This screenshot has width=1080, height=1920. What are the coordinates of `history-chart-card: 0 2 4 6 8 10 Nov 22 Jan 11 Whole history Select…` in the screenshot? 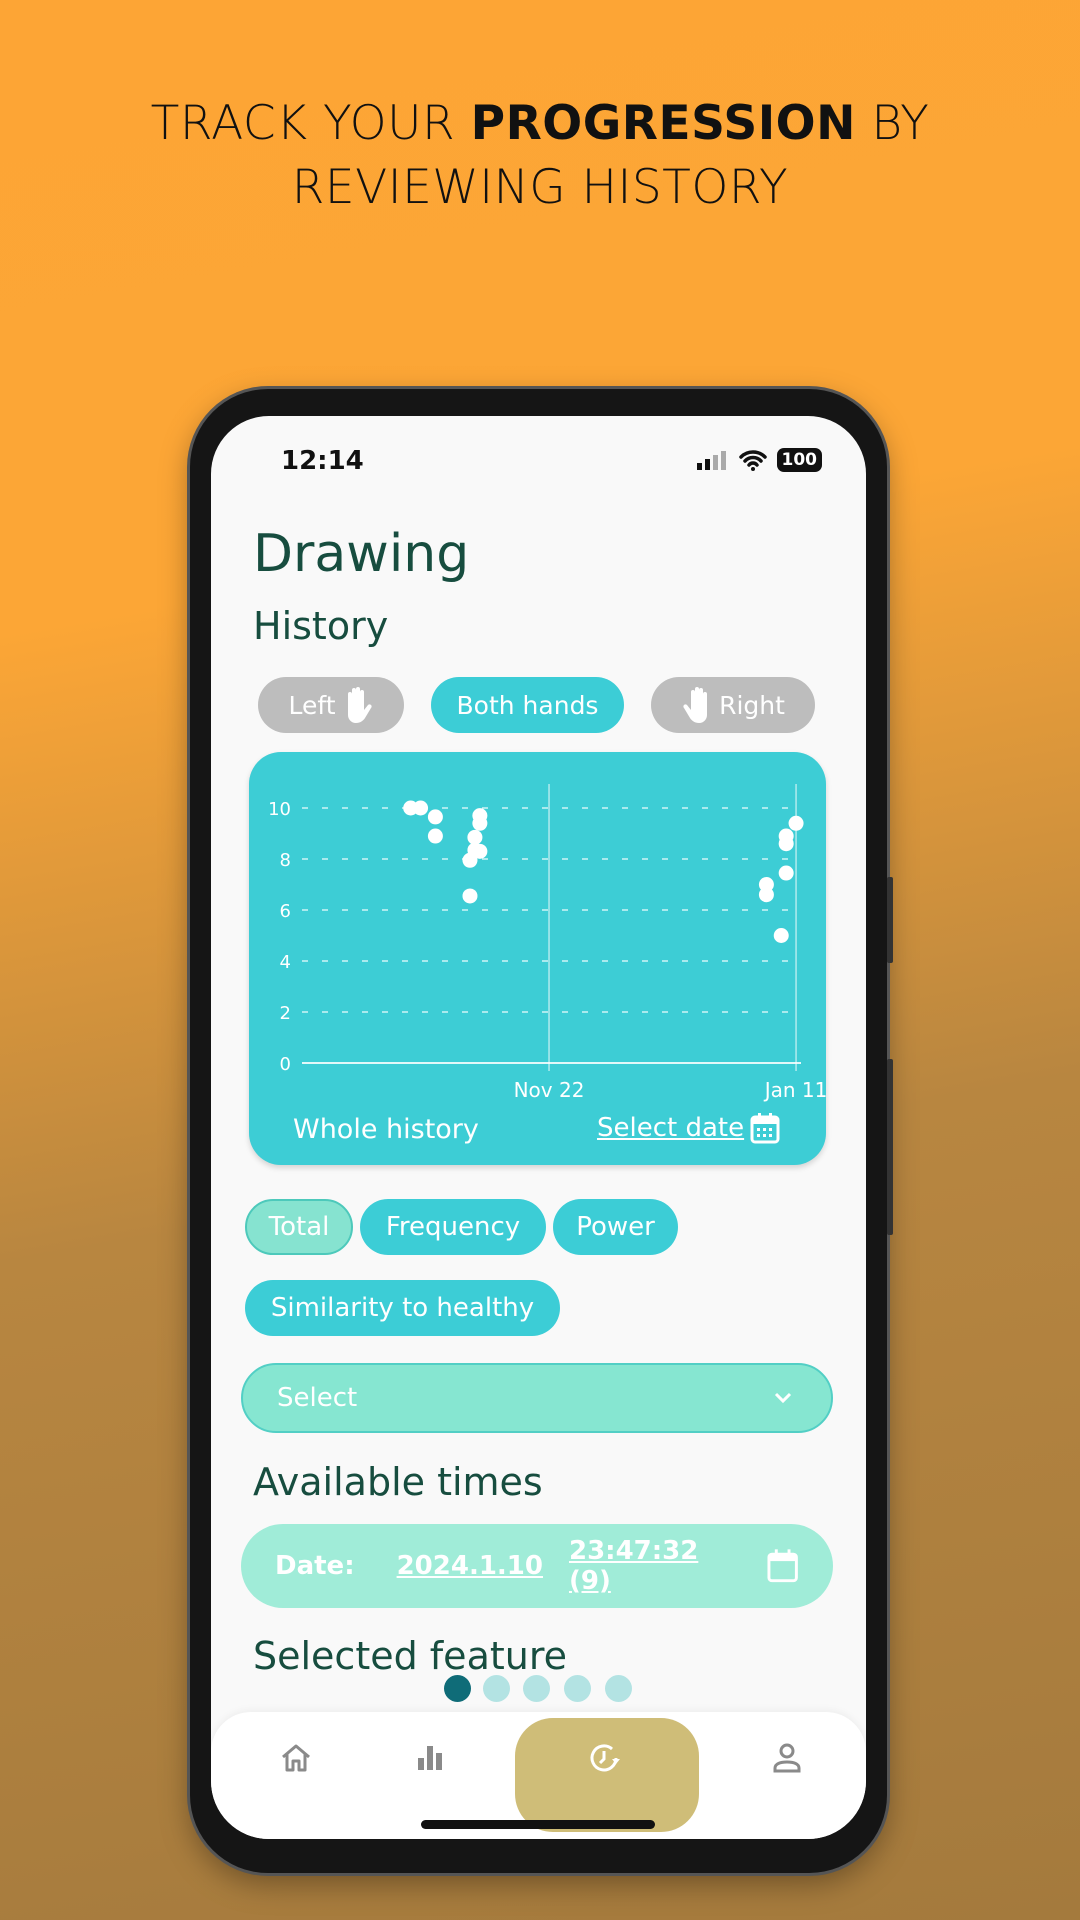 It's located at (537, 958).